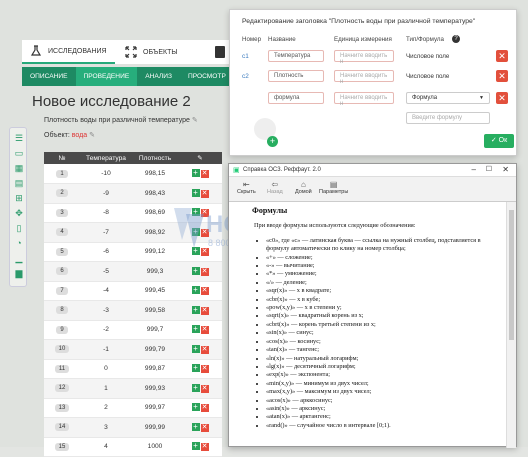 This screenshot has height=457, width=528. What do you see at coordinates (296, 76) in the screenshot?
I see `name-field-2: Плотность` at bounding box center [296, 76].